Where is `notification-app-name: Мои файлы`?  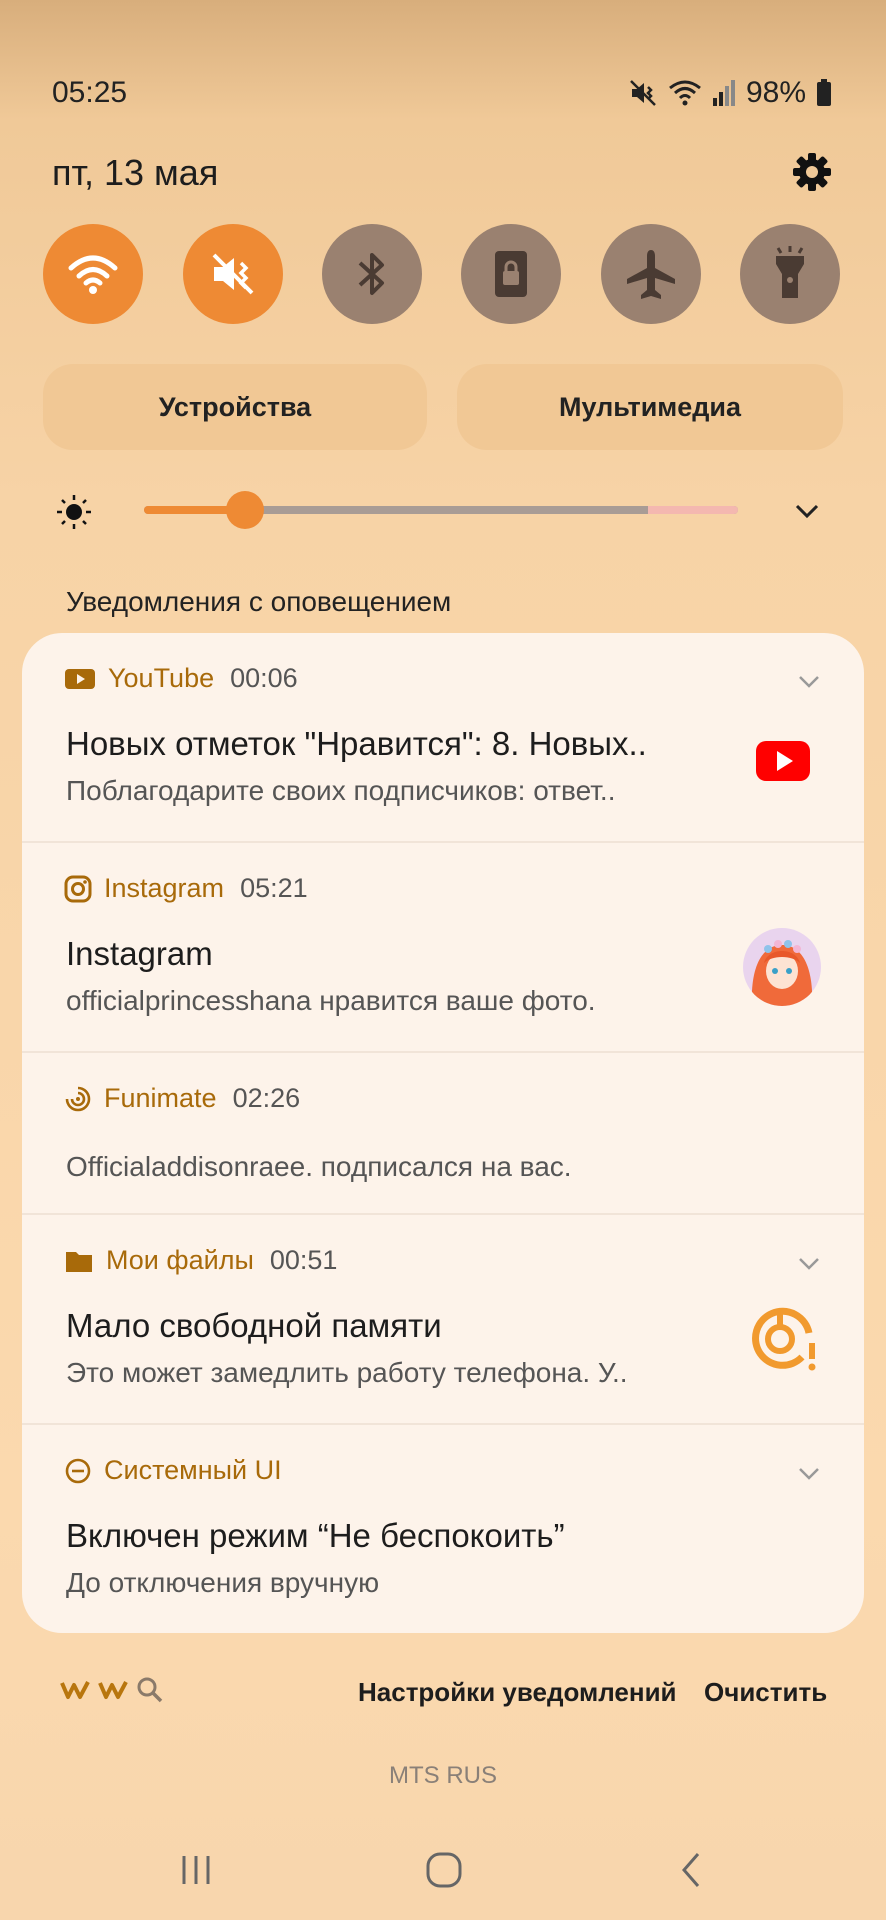 notification-app-name: Мои файлы is located at coordinates (180, 1260).